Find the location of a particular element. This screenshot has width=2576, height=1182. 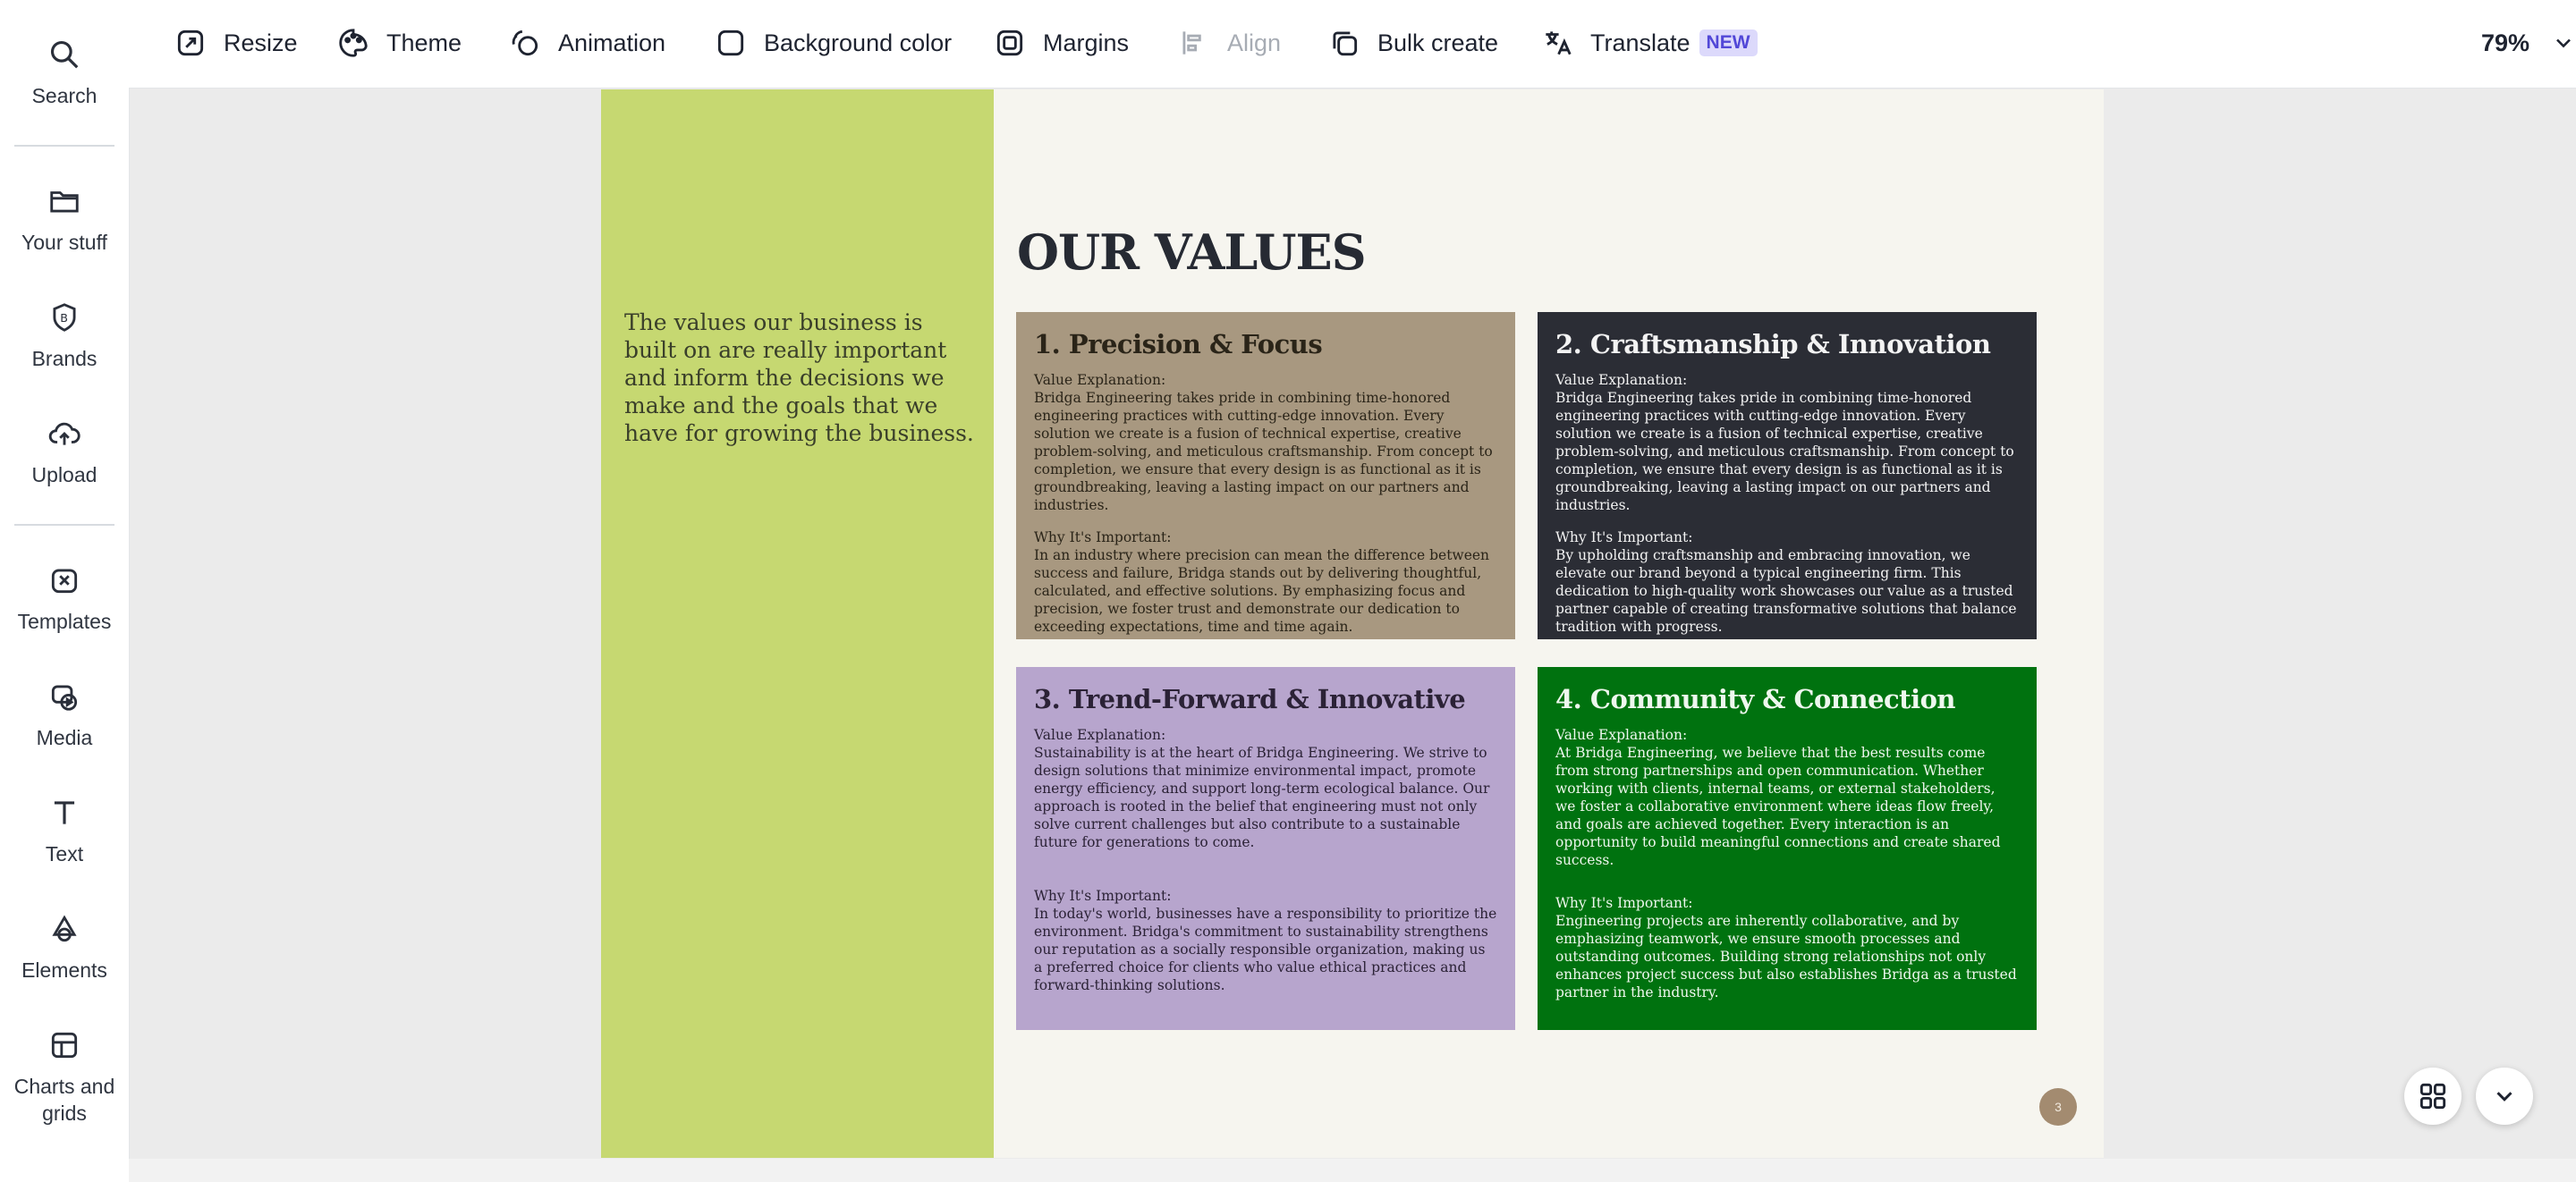

media-icon is located at coordinates (64, 698).